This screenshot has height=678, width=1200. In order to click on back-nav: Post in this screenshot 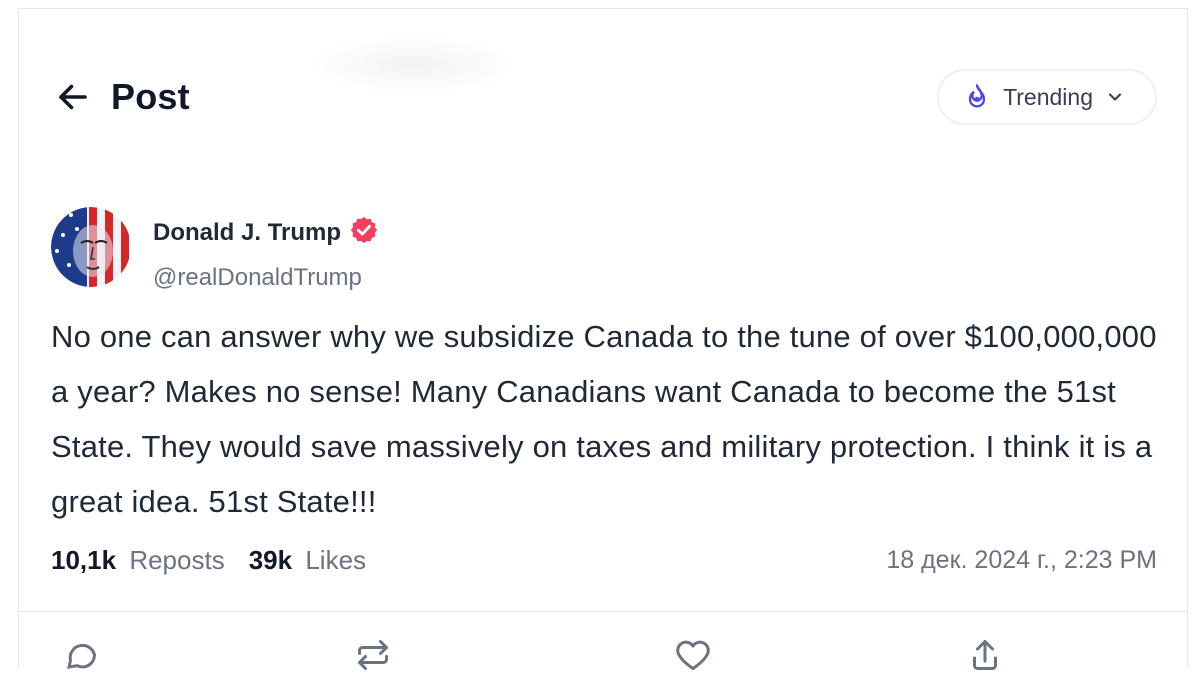, I will do `click(122, 97)`.